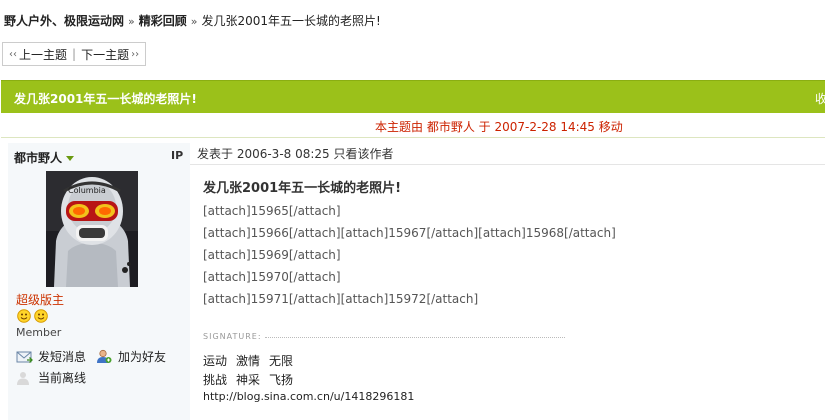 This screenshot has width=825, height=420. Describe the element at coordinates (291, 21) in the screenshot. I see `breadcrumb-current: 发几张2001年五一长城的老照片!` at that location.